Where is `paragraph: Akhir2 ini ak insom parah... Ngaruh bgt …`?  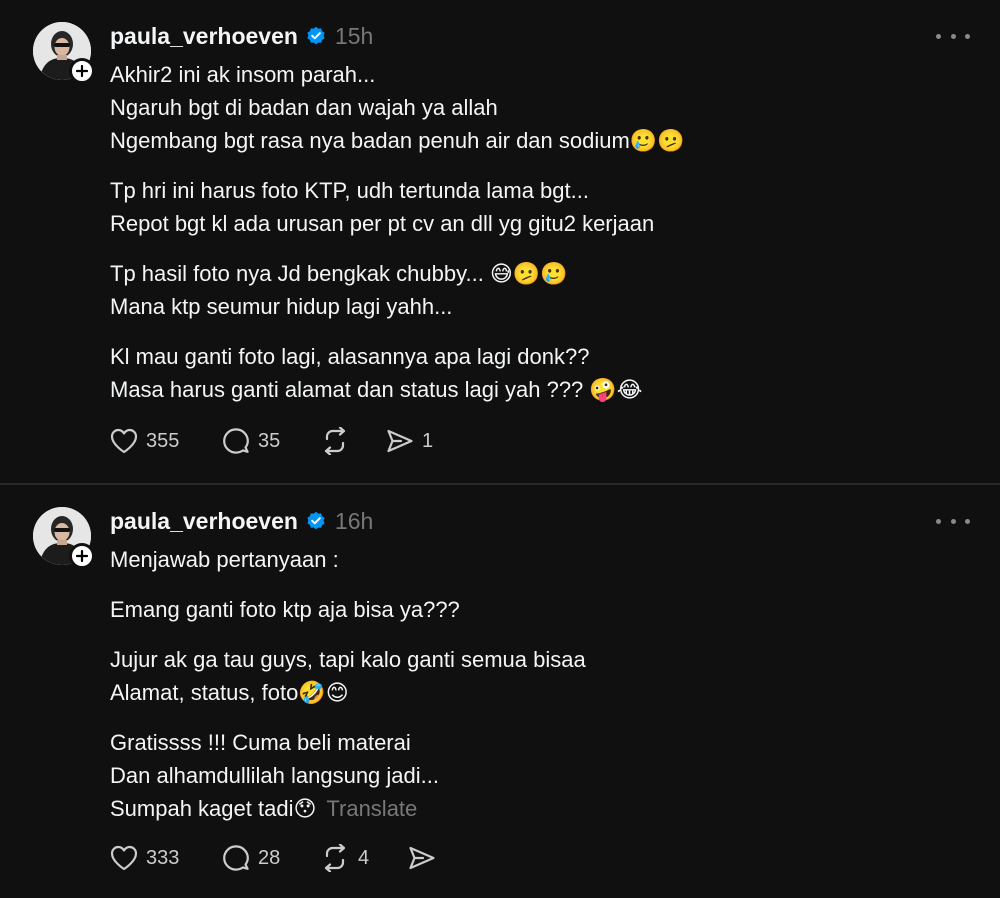 paragraph: Akhir2 ini ak insom parah... Ngaruh bgt … is located at coordinates (530, 107).